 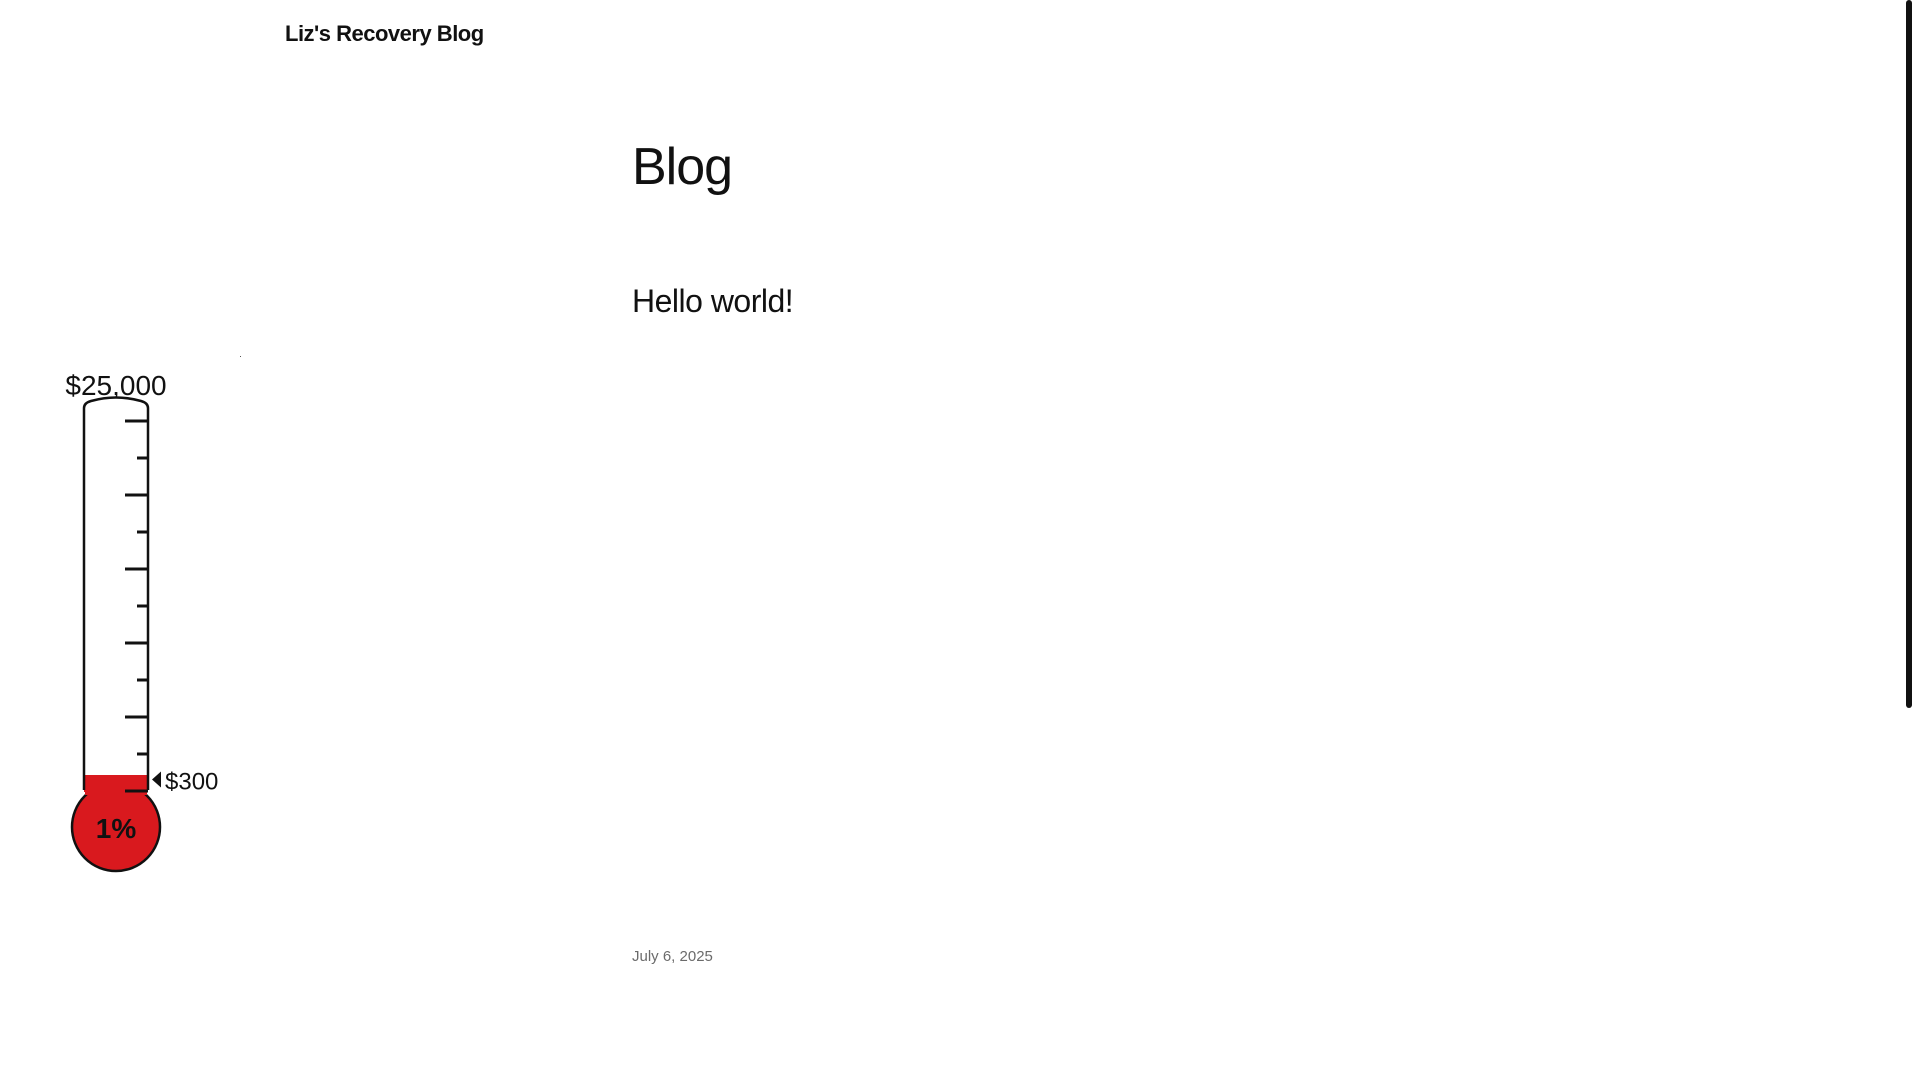 What do you see at coordinates (156, 779) in the screenshot?
I see `raised-marker-arrow` at bounding box center [156, 779].